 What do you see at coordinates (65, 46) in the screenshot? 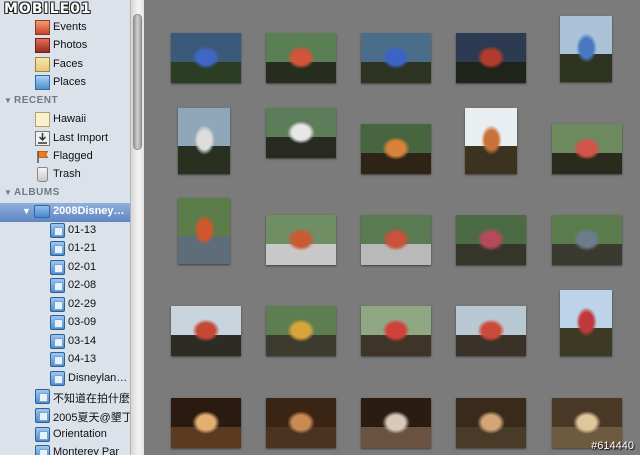
I see `sidebar-item-photos: Photos` at bounding box center [65, 46].